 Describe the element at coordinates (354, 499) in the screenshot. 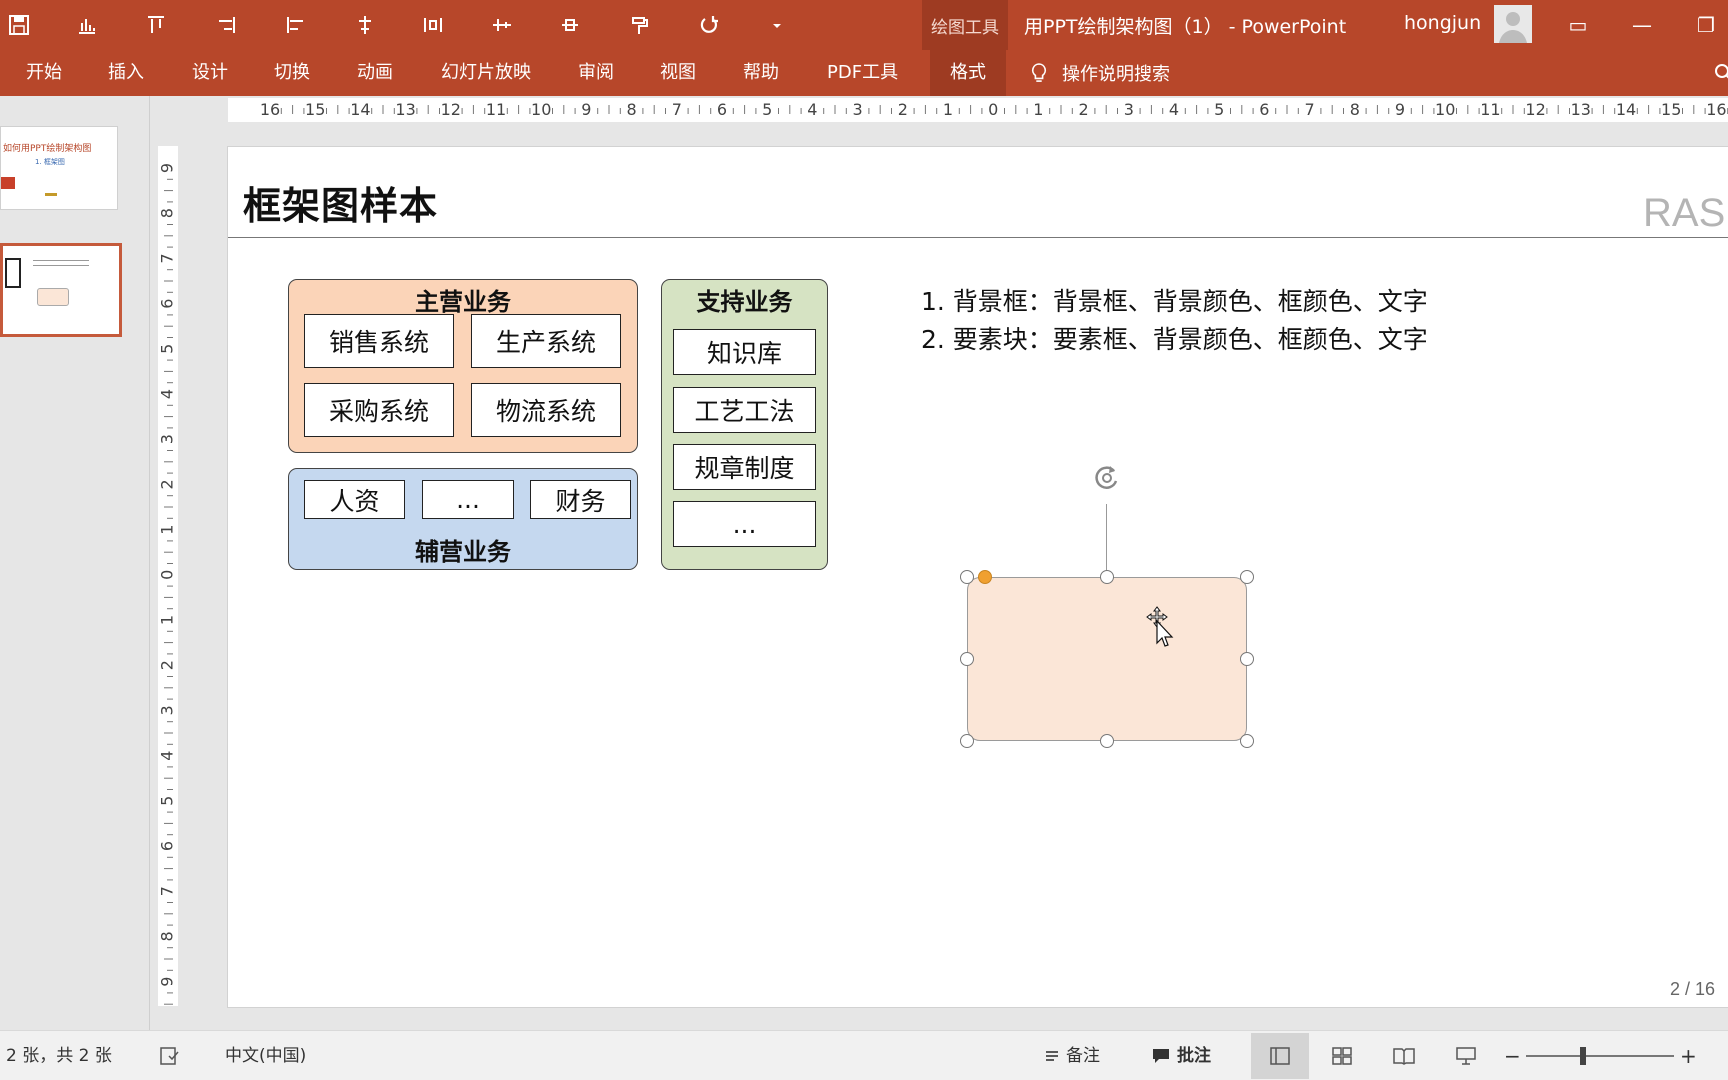

I see `element-hr: 人资` at that location.